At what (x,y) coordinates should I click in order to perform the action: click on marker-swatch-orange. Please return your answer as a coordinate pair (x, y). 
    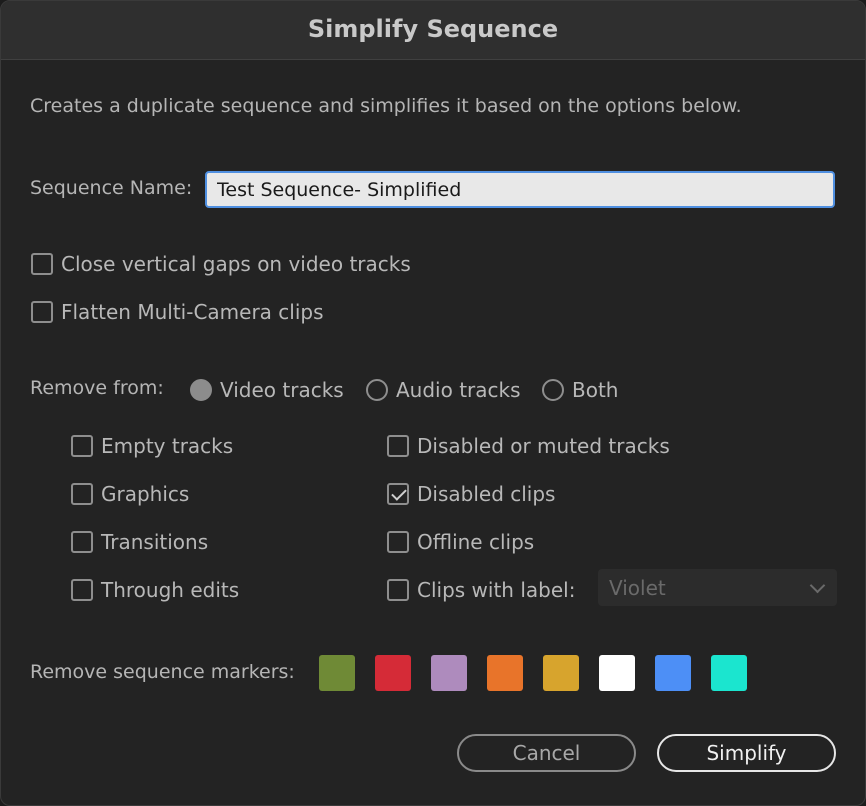
    Looking at the image, I should click on (505, 673).